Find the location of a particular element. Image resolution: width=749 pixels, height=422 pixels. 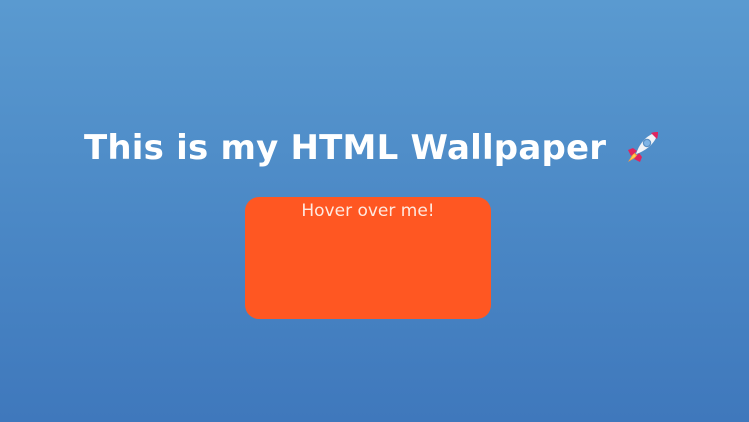

page-title: This is my HTML Wallpaper is located at coordinates (345, 148).